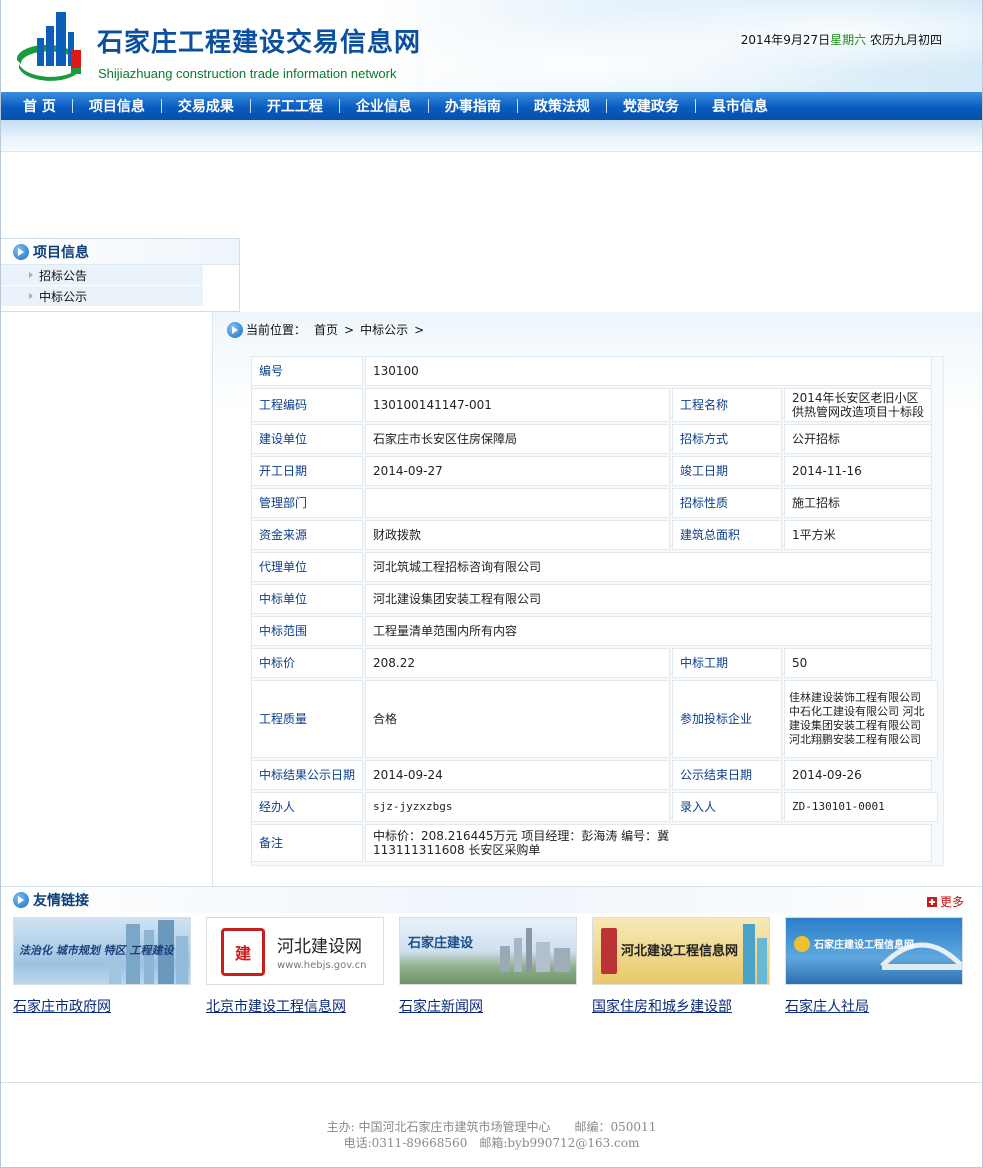 The image size is (983, 1168). I want to click on link-card: 建 河北建设网 www.hebjs.gov.cn 北京市建设工程信息网, so click(295, 966).